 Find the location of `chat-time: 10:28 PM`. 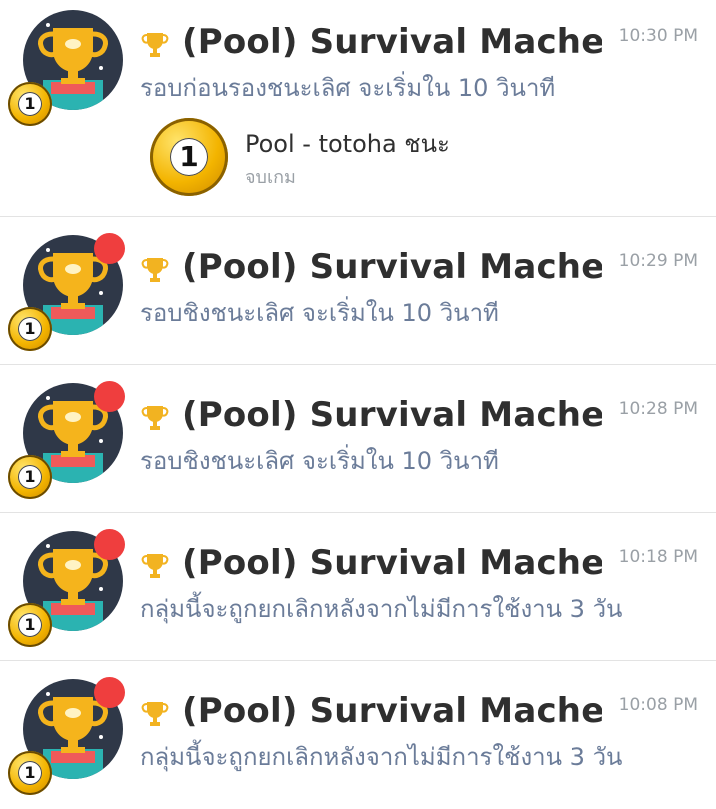

chat-time: 10:28 PM is located at coordinates (658, 409).